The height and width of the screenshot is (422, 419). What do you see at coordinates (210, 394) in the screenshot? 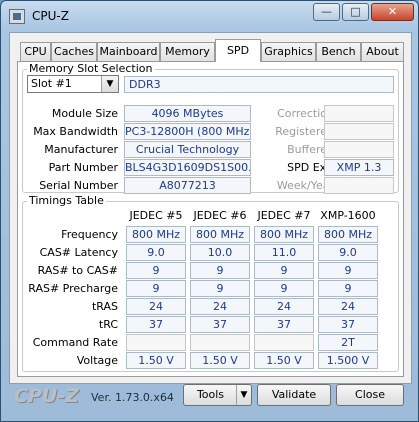
I see `tools-button-label: Tools` at bounding box center [210, 394].